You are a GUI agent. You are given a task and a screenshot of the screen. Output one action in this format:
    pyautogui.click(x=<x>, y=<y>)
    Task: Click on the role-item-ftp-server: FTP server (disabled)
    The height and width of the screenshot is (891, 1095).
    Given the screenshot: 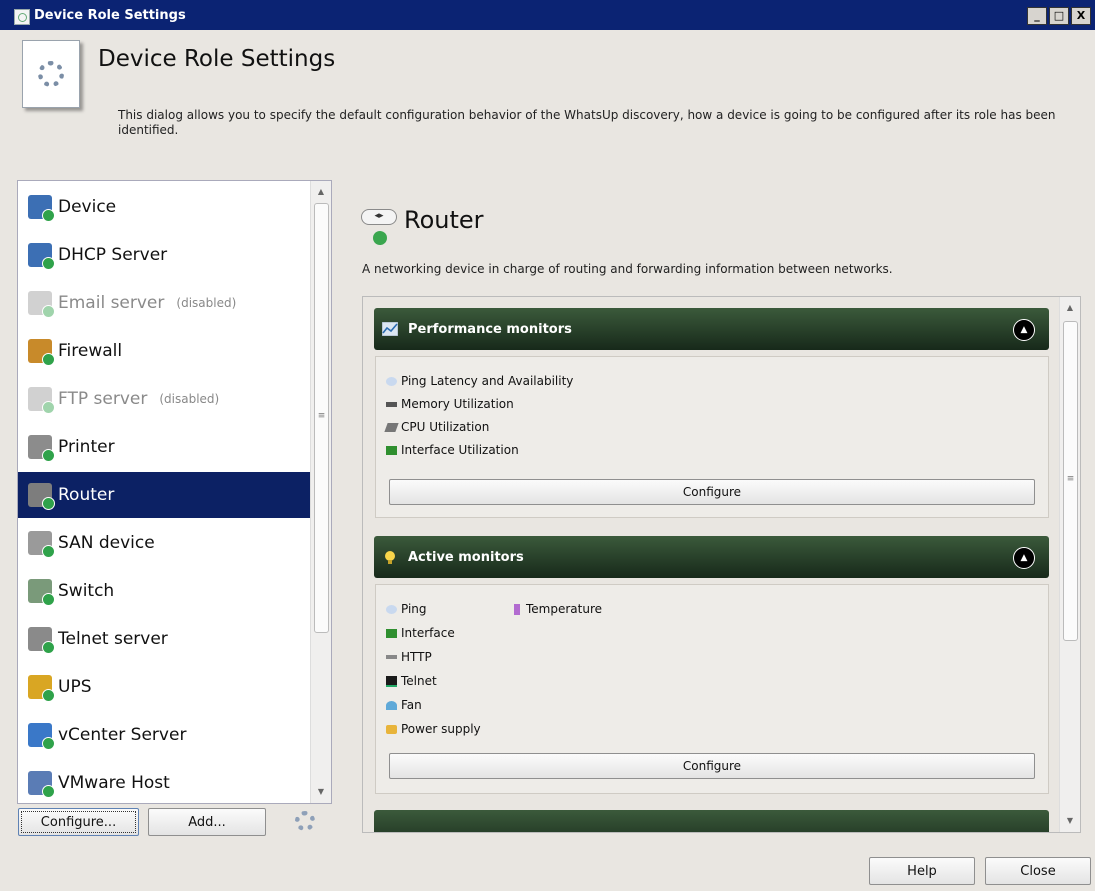 What is the action you would take?
    pyautogui.click(x=164, y=399)
    